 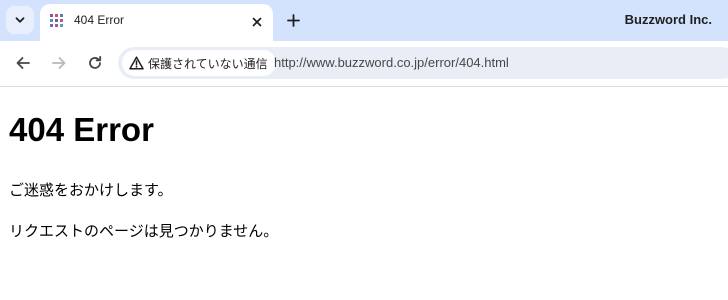 I want to click on arrow-left-icon, so click(x=23, y=63).